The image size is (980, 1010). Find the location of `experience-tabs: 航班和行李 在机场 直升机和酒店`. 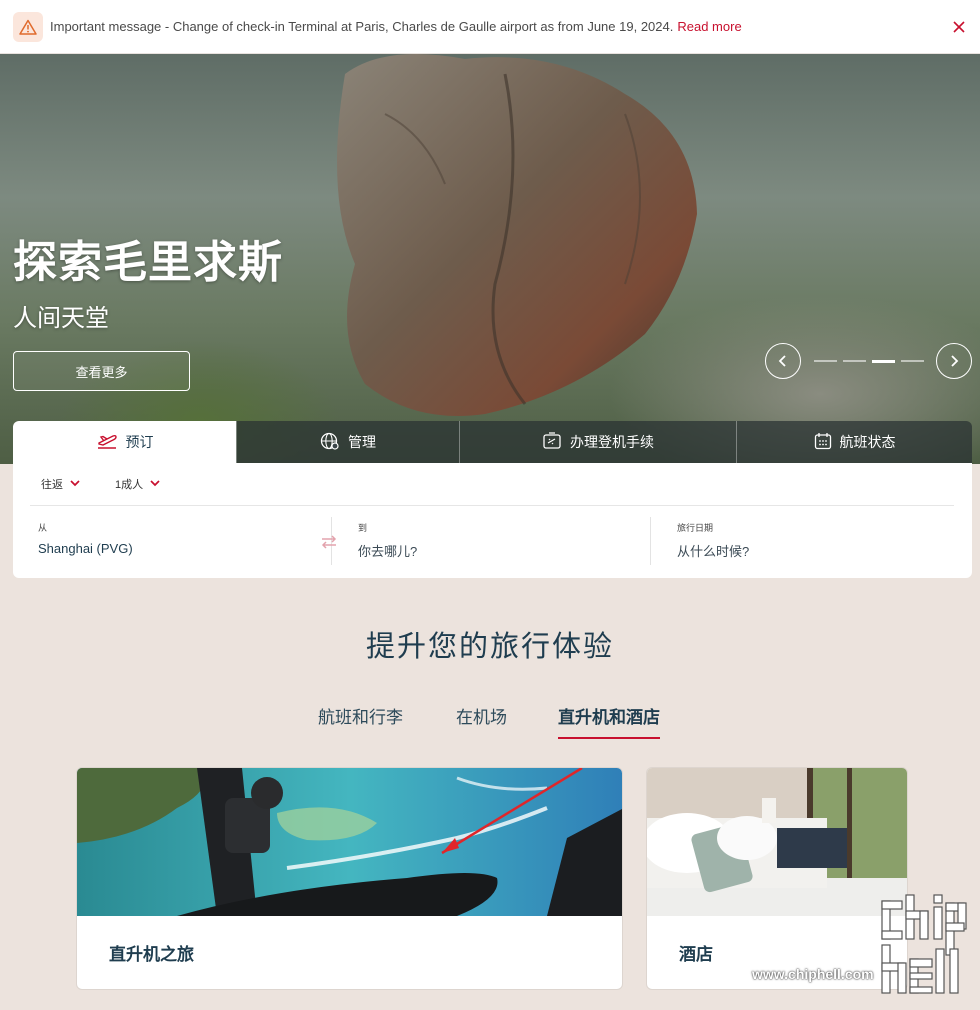

experience-tabs: 航班和行李 在机场 直升机和酒店 is located at coordinates (490, 721).